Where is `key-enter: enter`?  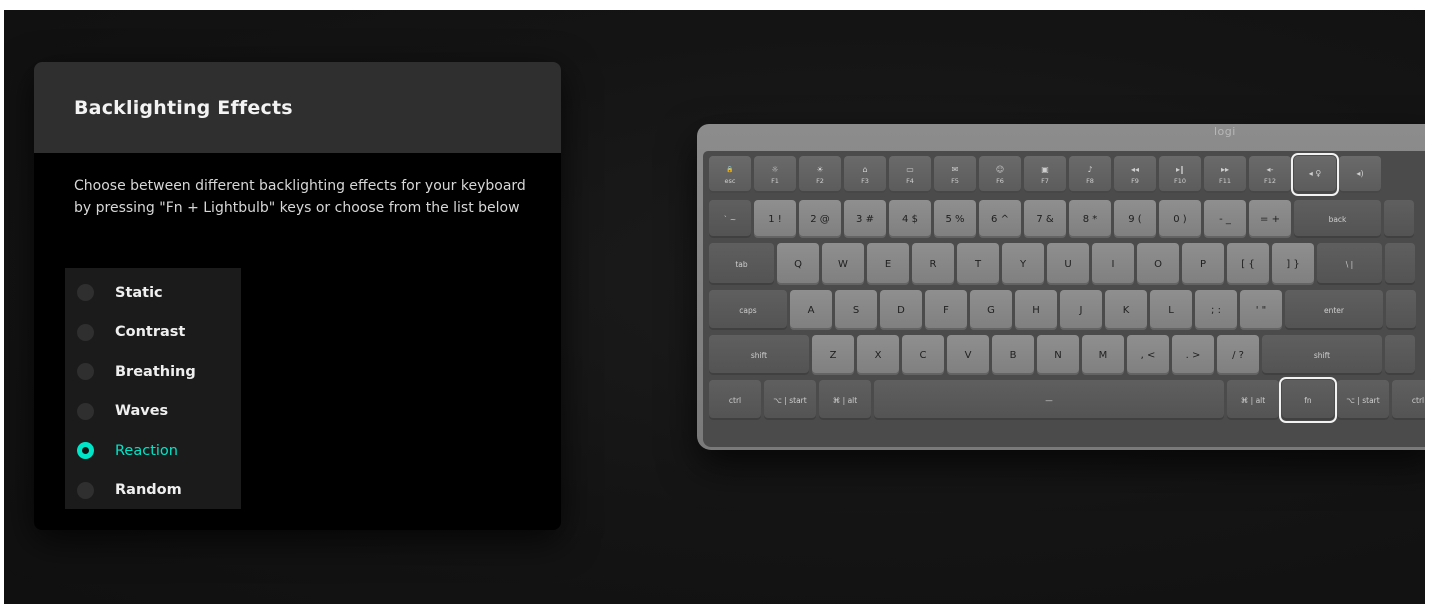
key-enter: enter is located at coordinates (1334, 310).